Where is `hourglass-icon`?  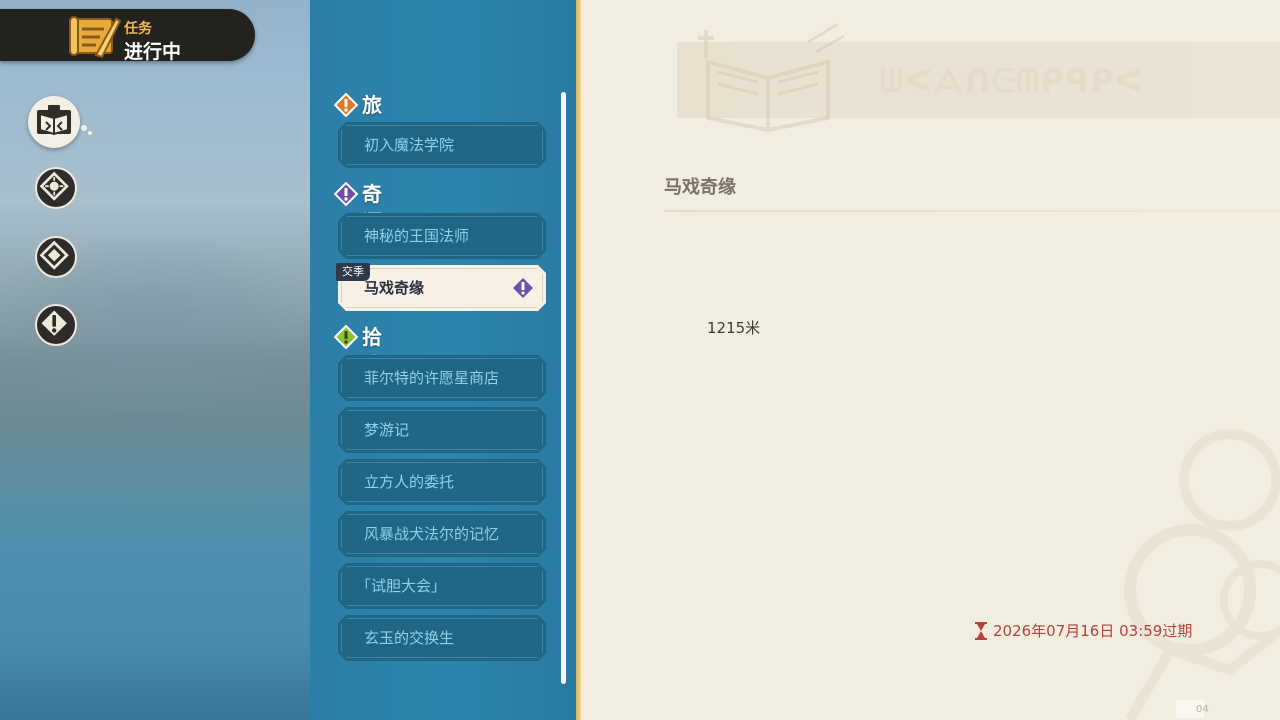
hourglass-icon is located at coordinates (981, 631).